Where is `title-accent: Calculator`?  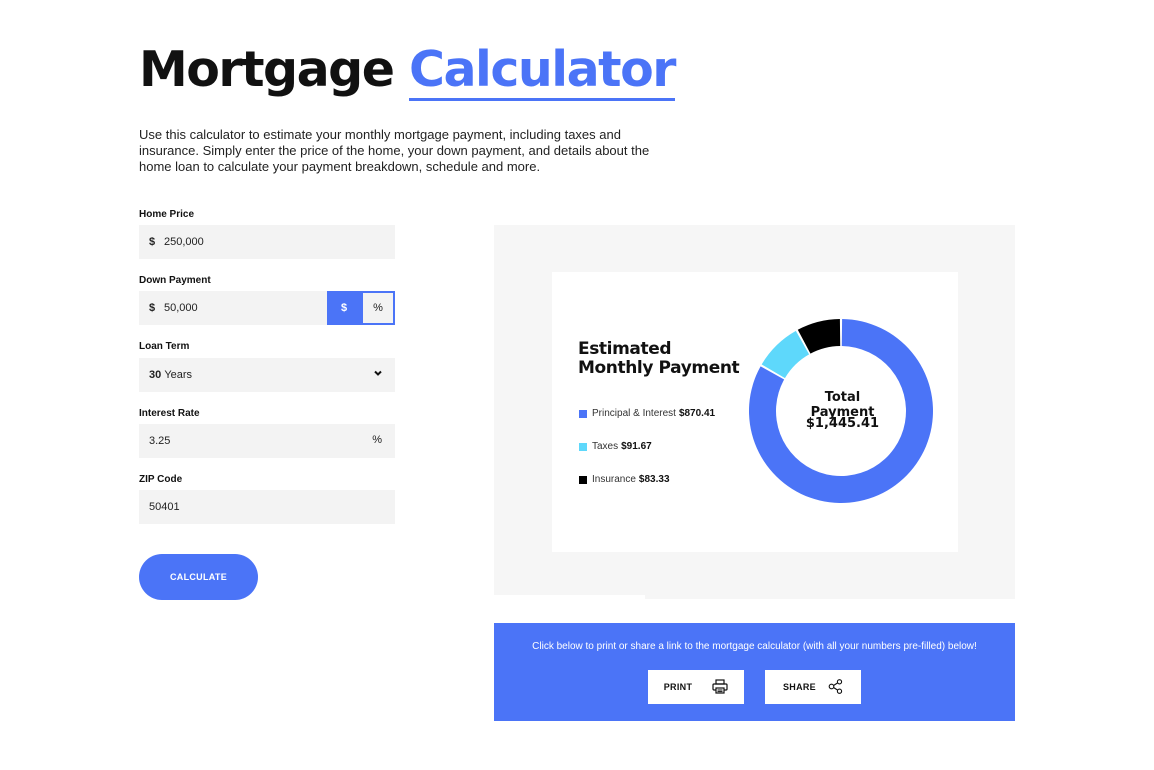
title-accent: Calculator is located at coordinates (542, 71).